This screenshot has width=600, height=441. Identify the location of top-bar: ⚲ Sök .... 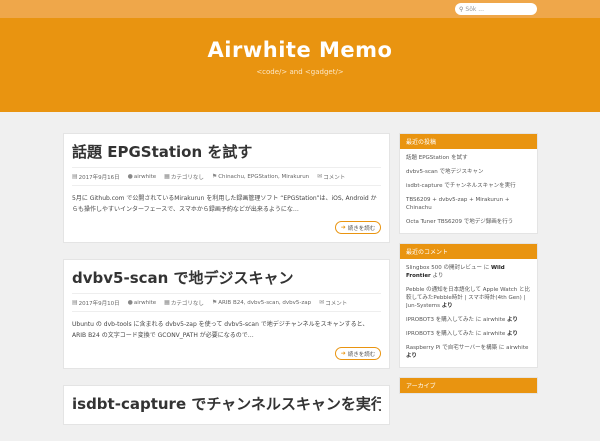
(300, 9).